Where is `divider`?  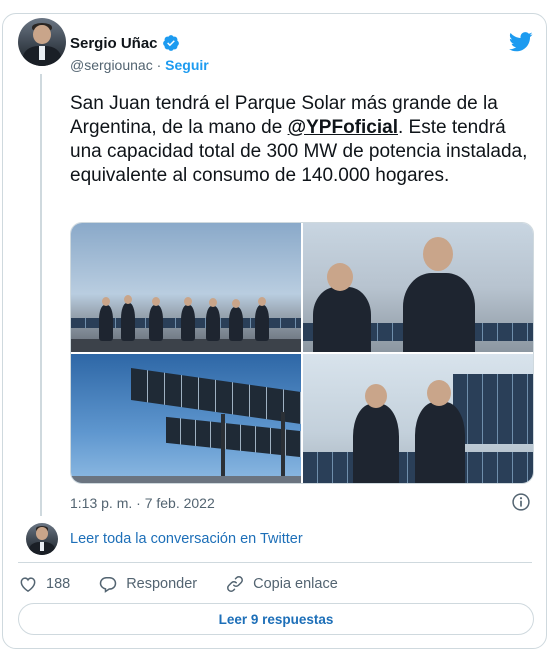
divider is located at coordinates (275, 562).